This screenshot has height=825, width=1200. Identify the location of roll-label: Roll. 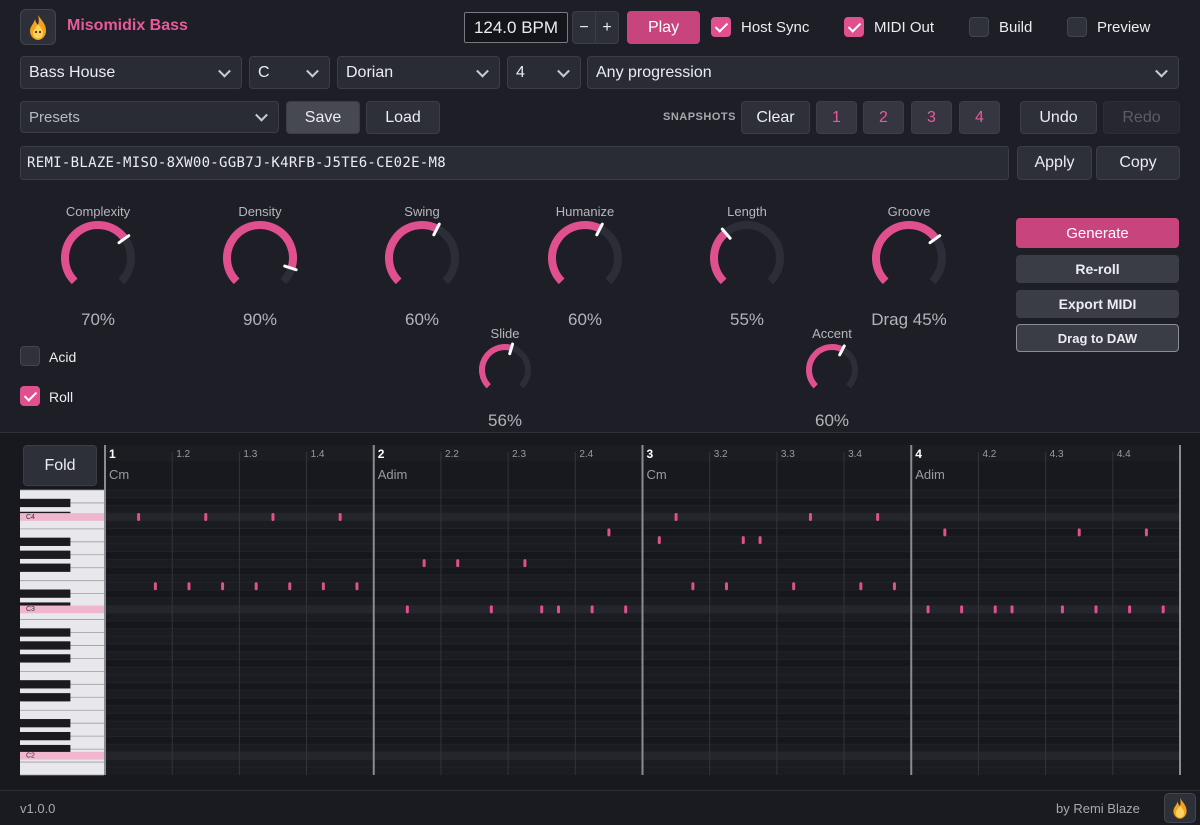
(61, 397).